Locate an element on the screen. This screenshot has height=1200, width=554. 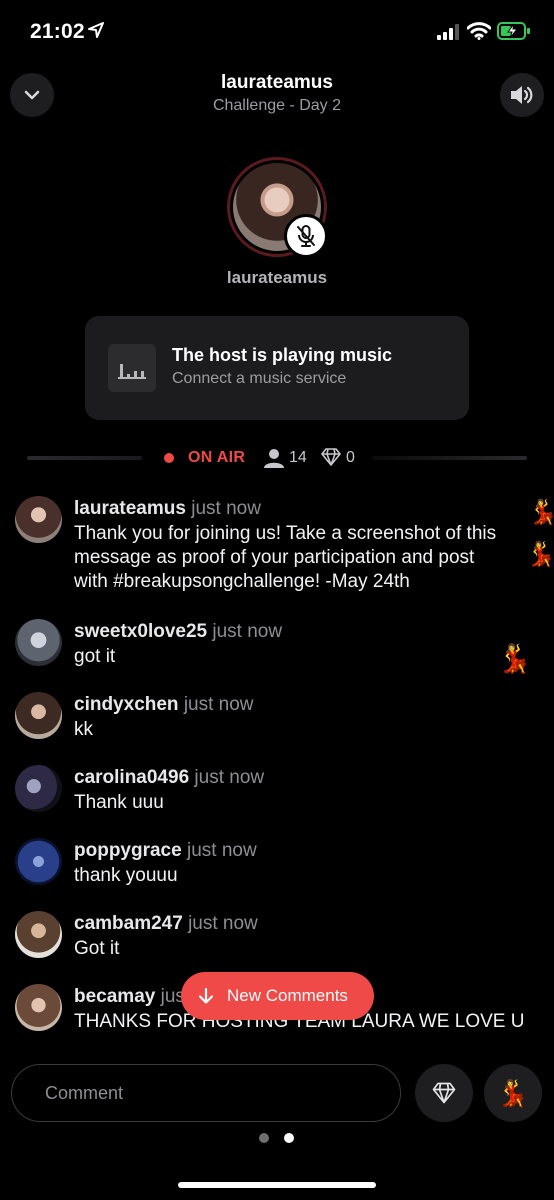
comment-input is located at coordinates (206, 1093).